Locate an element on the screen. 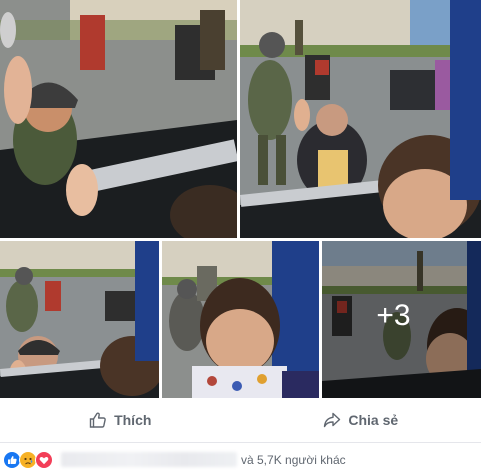 This screenshot has height=473, width=481. reactions-count-text: và 5,7K người khác is located at coordinates (293, 460).